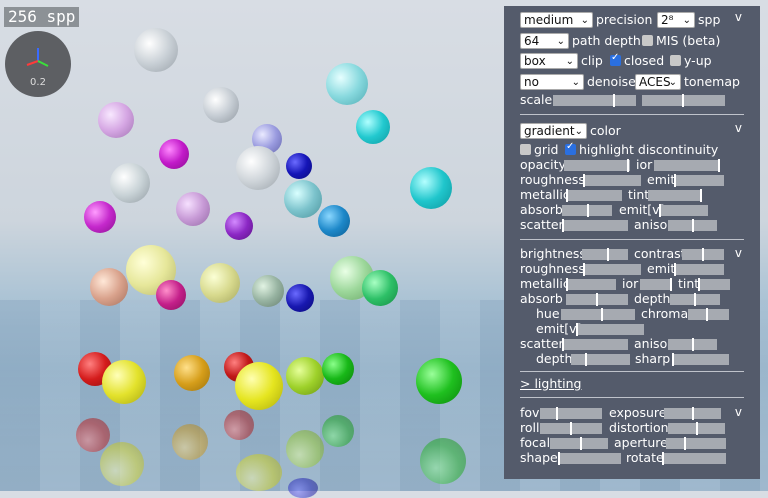 This screenshot has height=498, width=768. What do you see at coordinates (589, 458) in the screenshot?
I see `shape-slider` at bounding box center [589, 458].